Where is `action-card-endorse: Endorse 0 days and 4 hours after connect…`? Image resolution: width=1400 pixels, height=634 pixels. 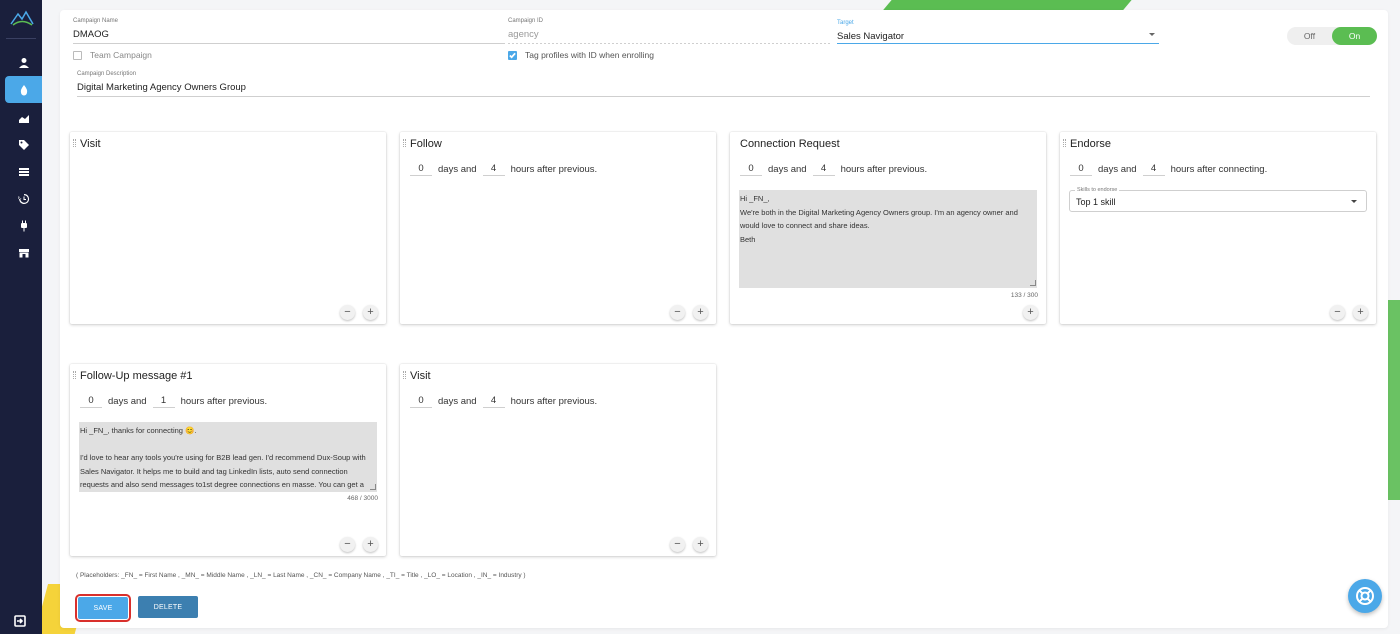 action-card-endorse: Endorse 0 days and 4 hours after connect… is located at coordinates (1218, 228).